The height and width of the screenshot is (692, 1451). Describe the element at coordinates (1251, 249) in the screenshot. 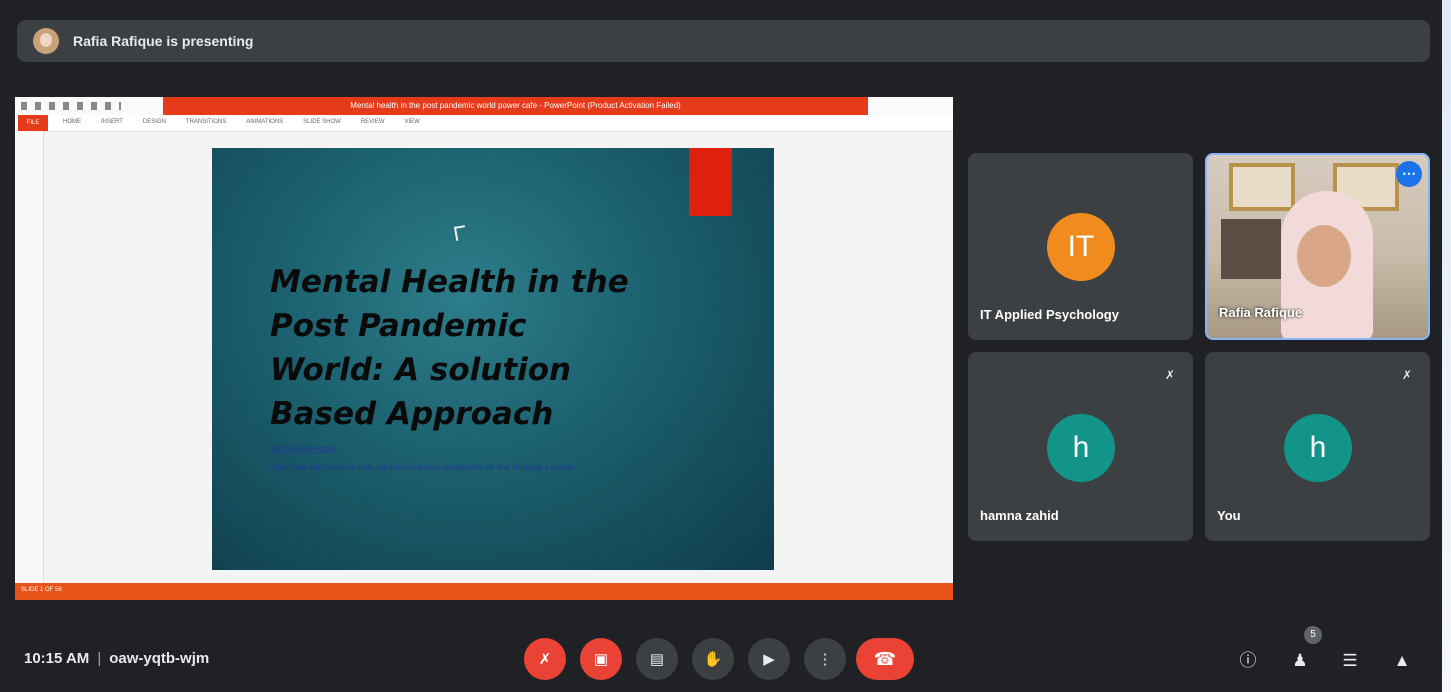

I see `bookshelf` at that location.